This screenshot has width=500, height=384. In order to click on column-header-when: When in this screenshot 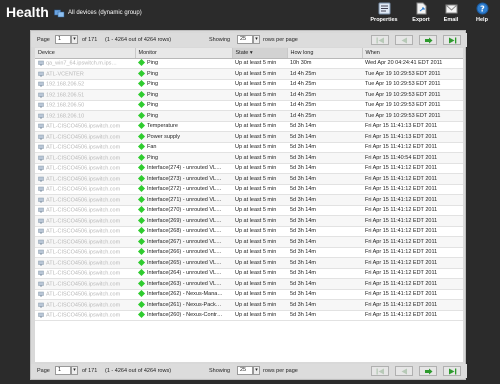, I will do `click(412, 53)`.